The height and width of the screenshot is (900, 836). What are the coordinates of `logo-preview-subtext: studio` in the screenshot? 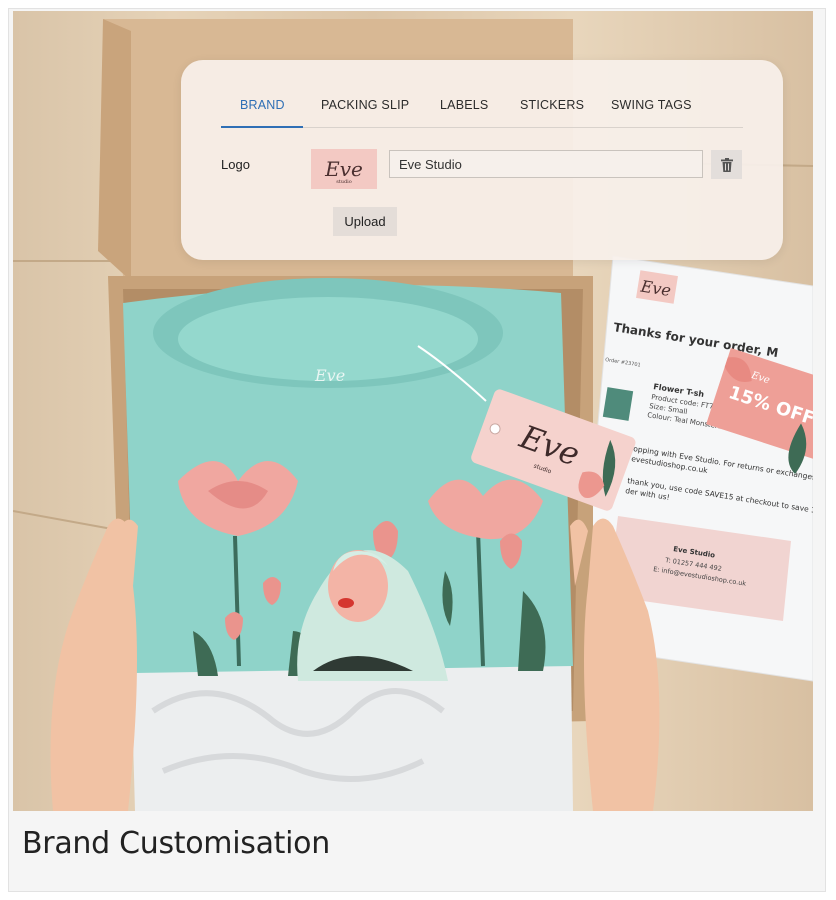 It's located at (344, 182).